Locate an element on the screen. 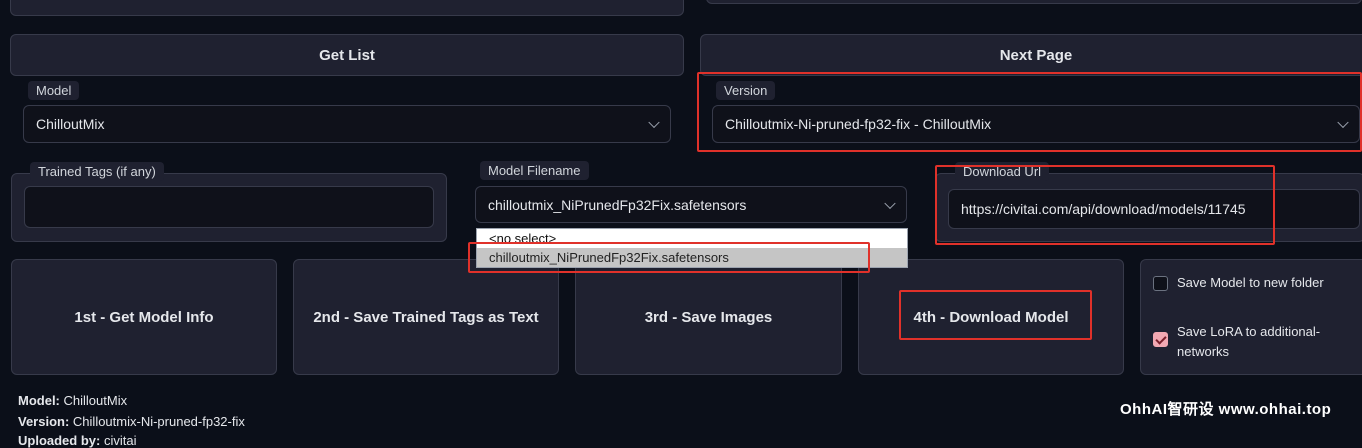 The width and height of the screenshot is (1362, 448). trained-tags-label: Trained Tags (if any) is located at coordinates (97, 171).